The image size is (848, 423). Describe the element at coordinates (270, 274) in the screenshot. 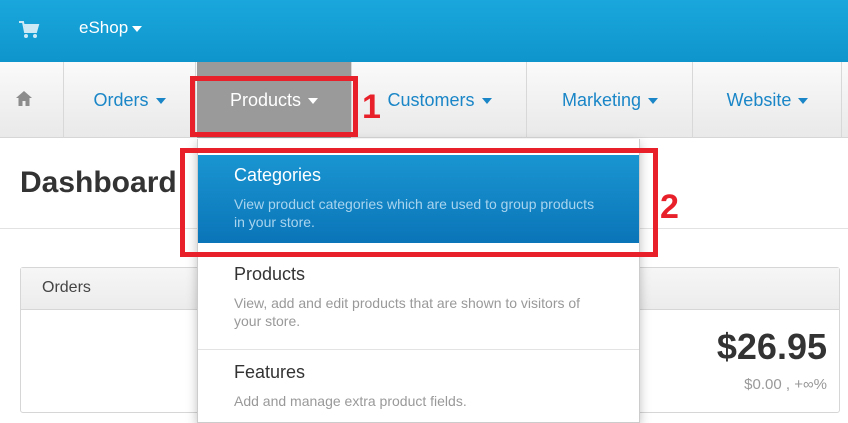

I see `menu-item-label: Products` at that location.